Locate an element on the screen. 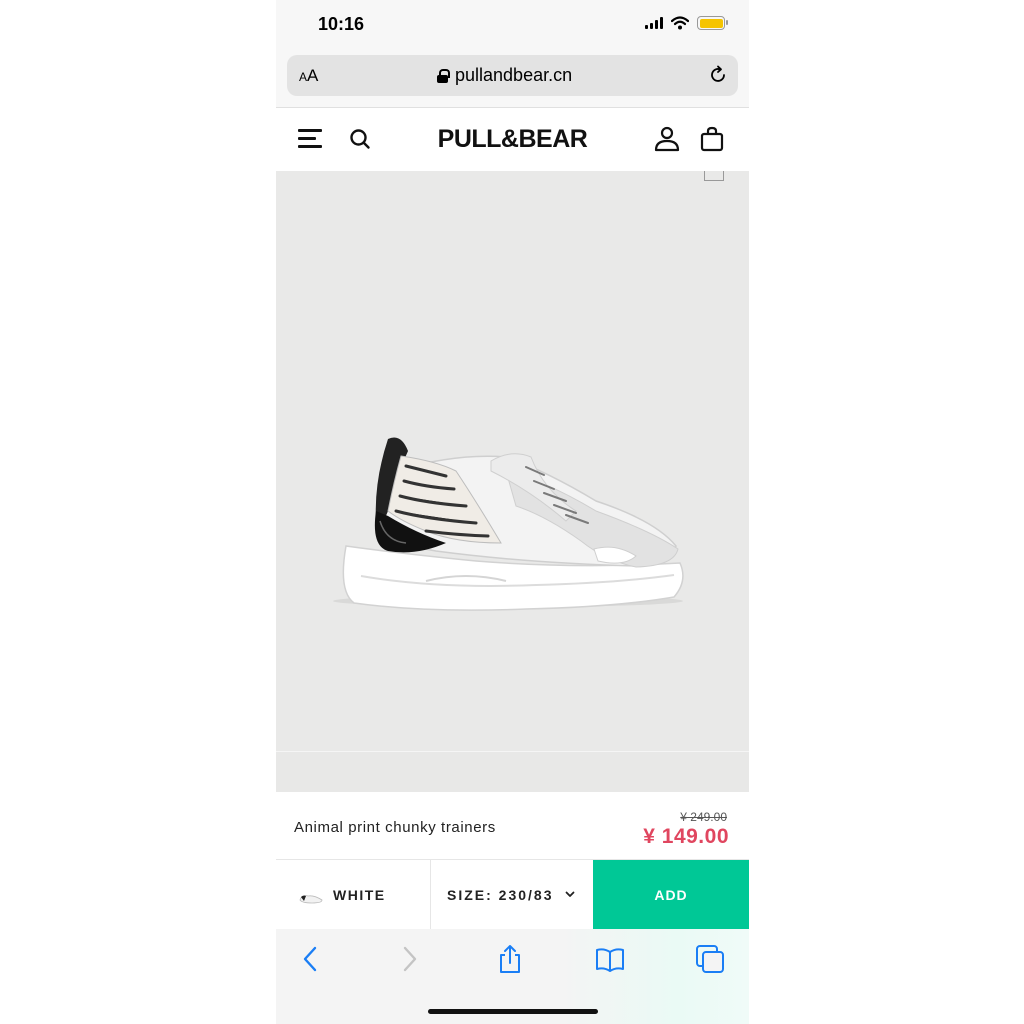 This screenshot has width=1024, height=1024. purchase-bar: WHITE SIZE: 230/83 ADD is located at coordinates (512, 894).